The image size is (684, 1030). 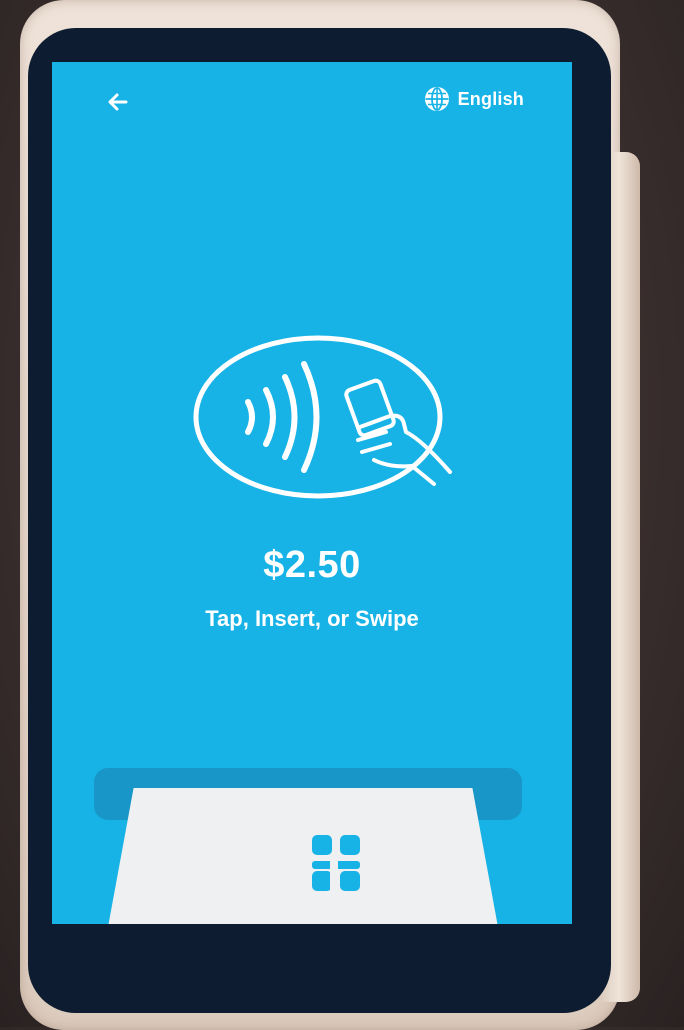 I want to click on contactless-tap-icon, so click(x=322, y=417).